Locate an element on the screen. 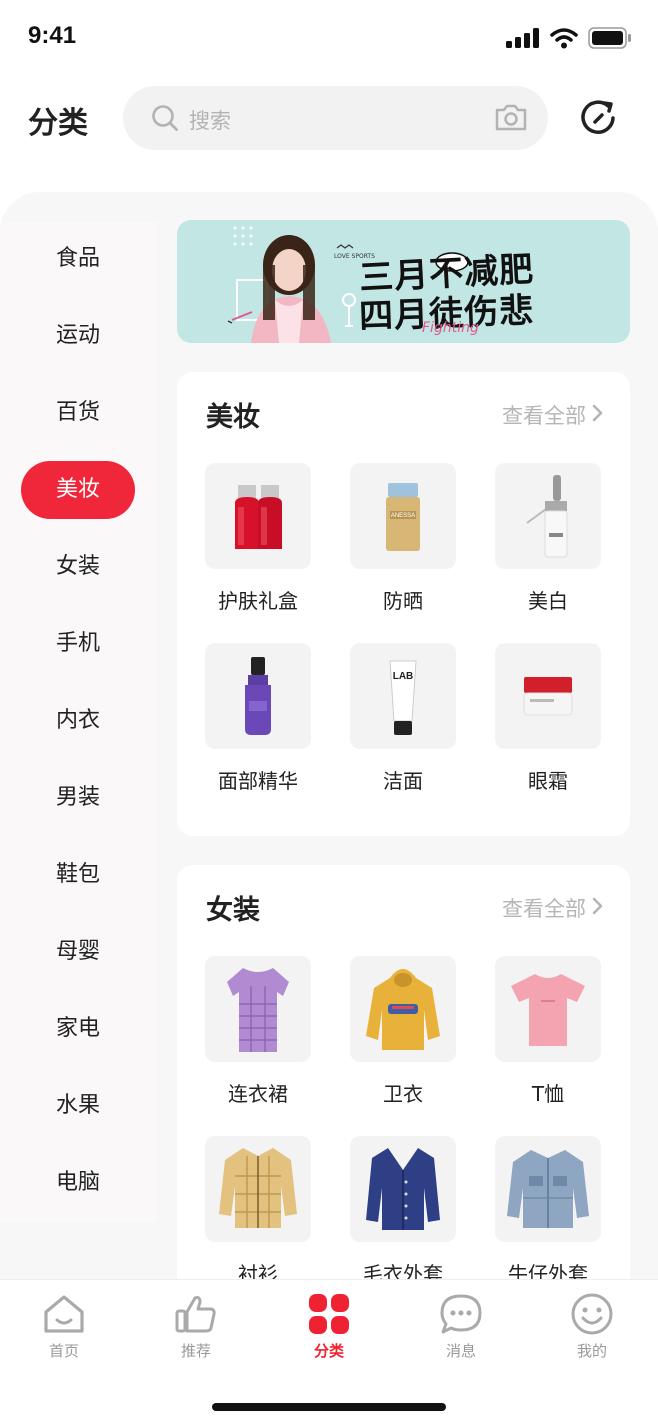  tab-messages: 消息 is located at coordinates (461, 1331).